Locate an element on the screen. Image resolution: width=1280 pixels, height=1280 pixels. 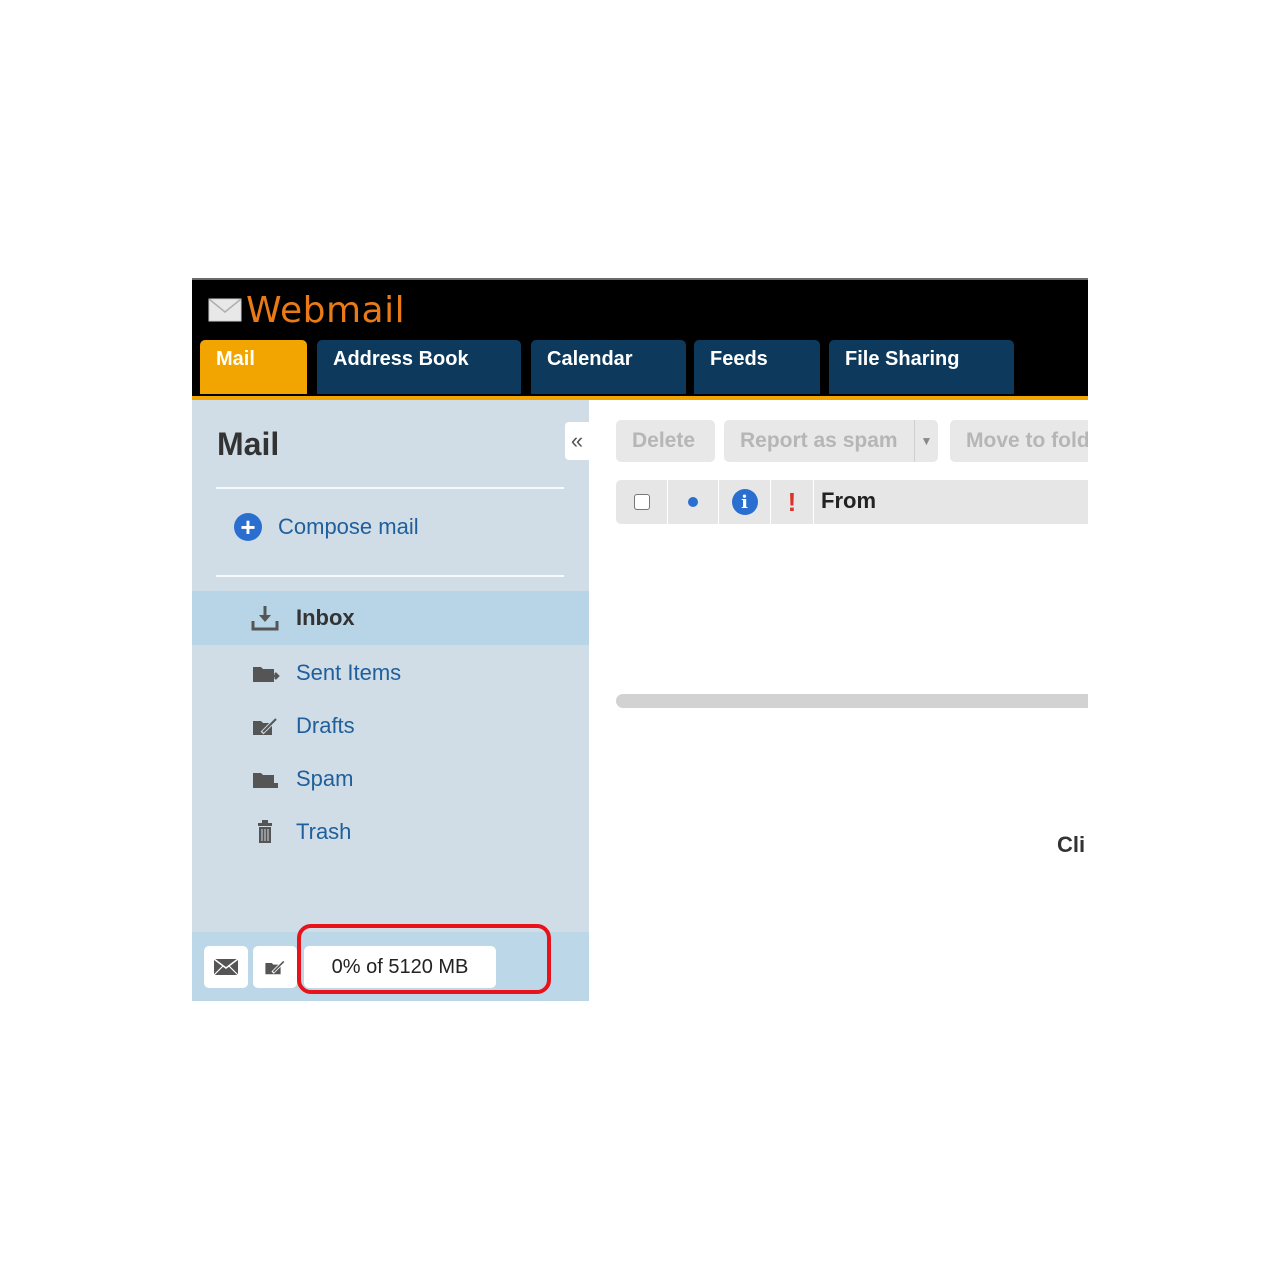
folders-view-button is located at coordinates (275, 967).